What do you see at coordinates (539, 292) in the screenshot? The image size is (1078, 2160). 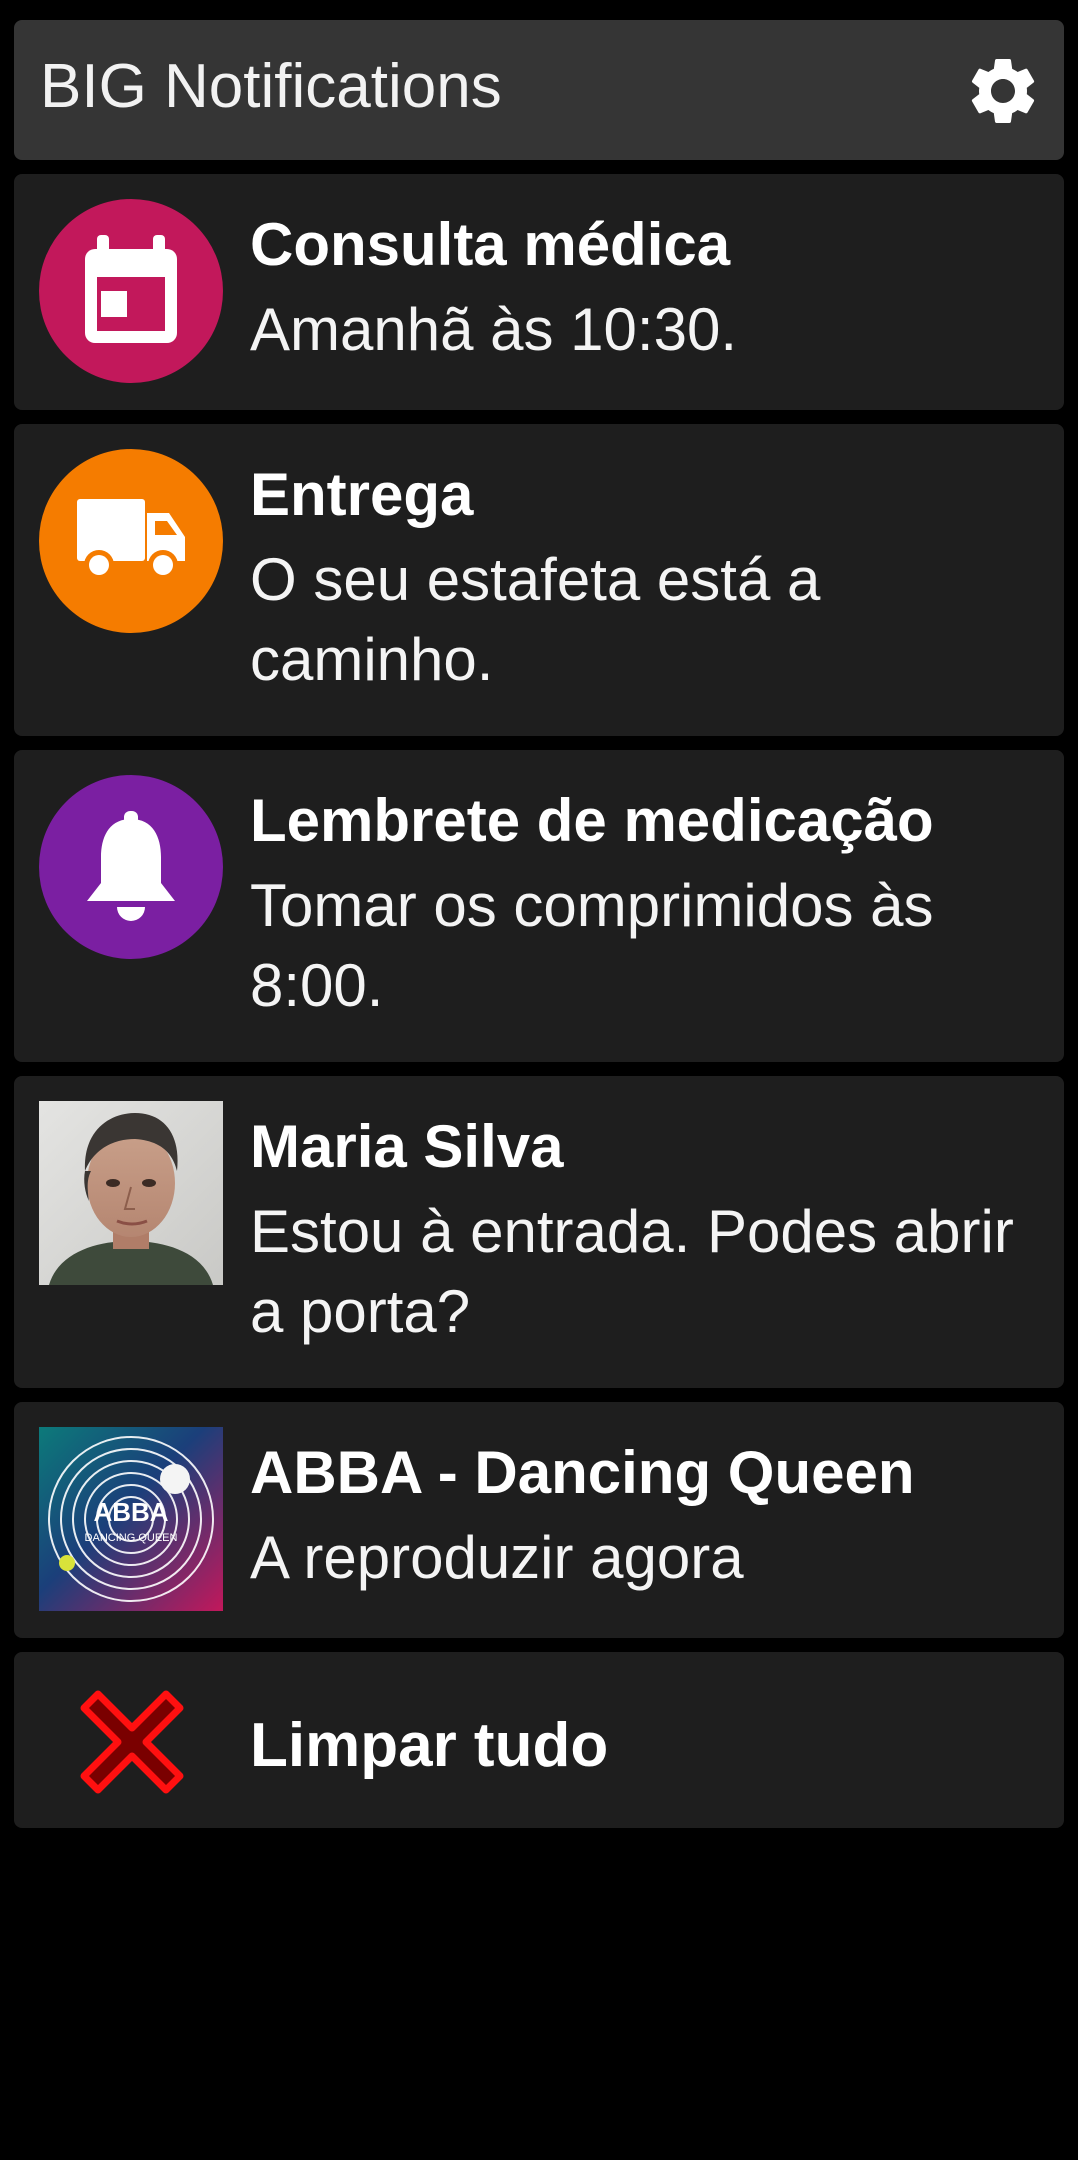 I see `notification-card-appointment: Consulta médica Amanhã às 10:30.` at bounding box center [539, 292].